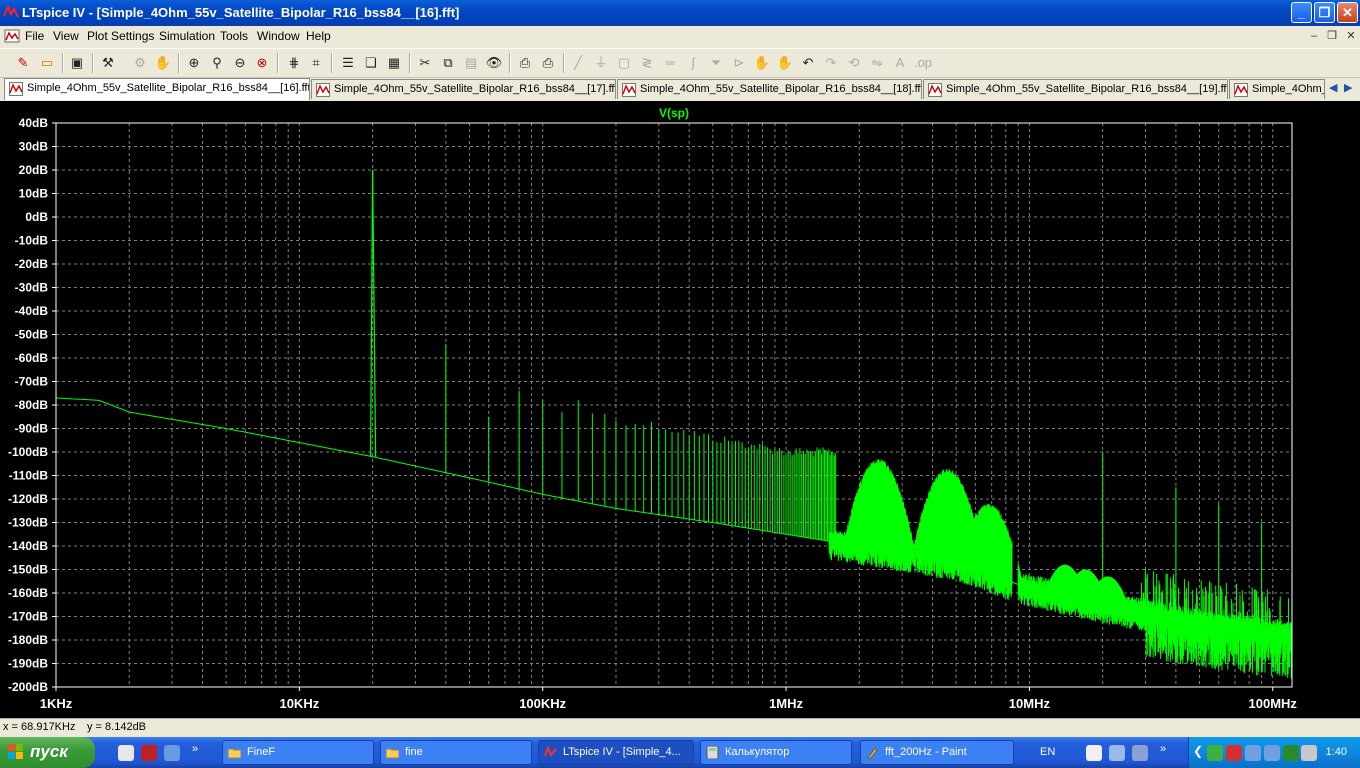 The width and height of the screenshot is (1360, 768). What do you see at coordinates (262, 63) in the screenshot?
I see `zoom-cancel-icon: ⊗` at bounding box center [262, 63].